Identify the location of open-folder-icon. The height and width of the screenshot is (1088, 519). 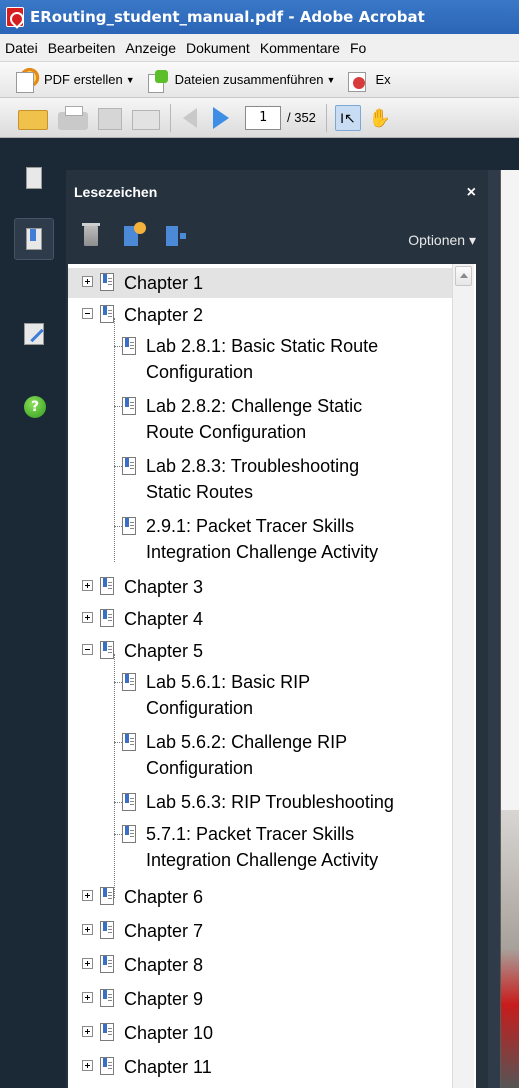
(33, 119).